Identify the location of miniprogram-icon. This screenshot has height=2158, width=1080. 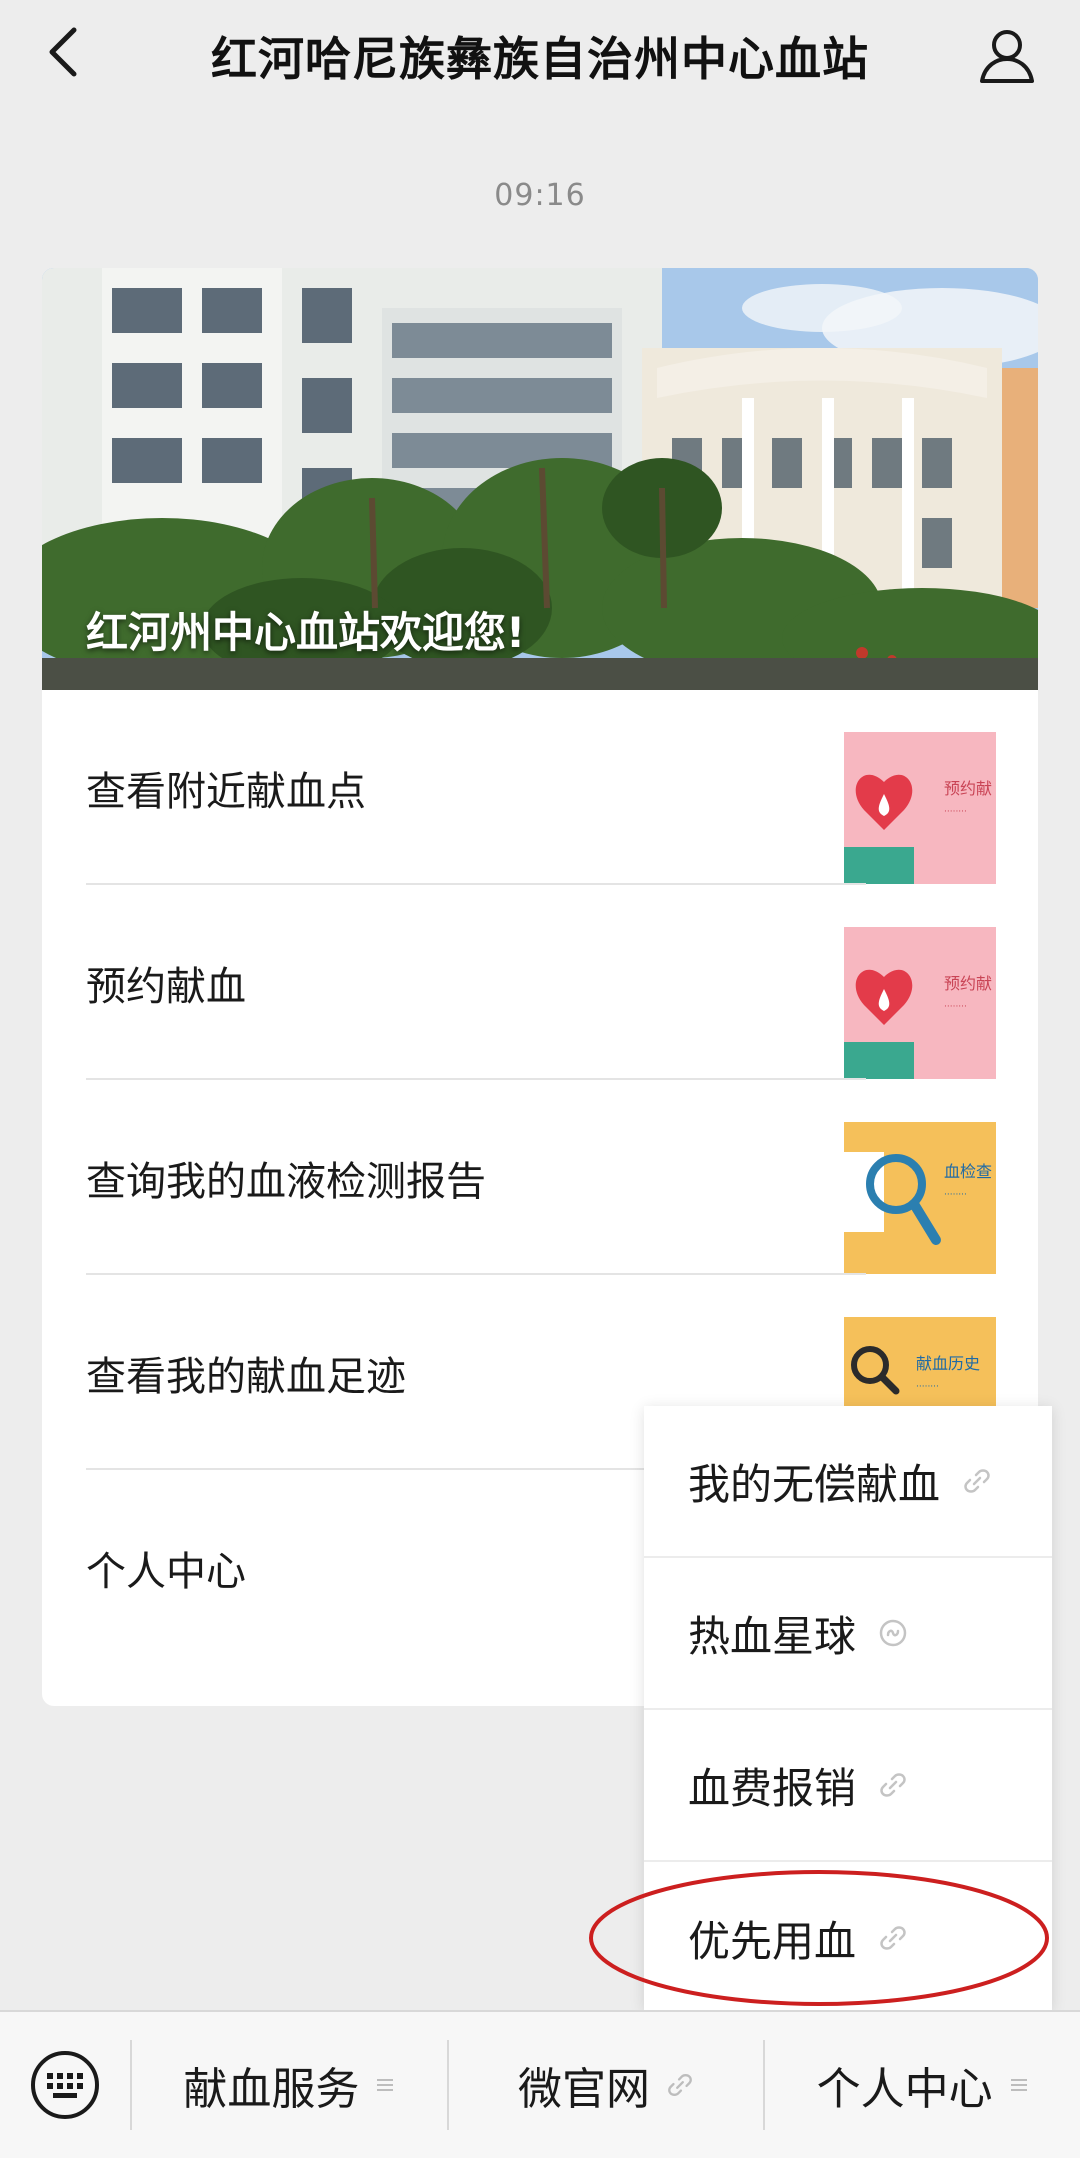
(893, 1633).